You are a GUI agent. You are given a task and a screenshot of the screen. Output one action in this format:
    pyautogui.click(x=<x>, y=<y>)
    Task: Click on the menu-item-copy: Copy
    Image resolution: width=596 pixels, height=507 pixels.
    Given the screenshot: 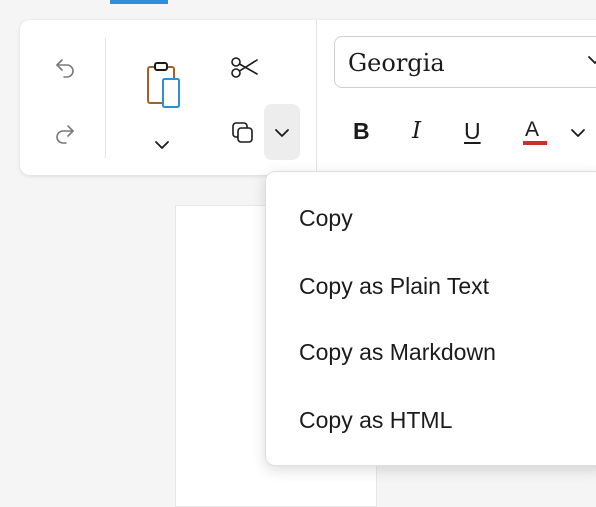 What is the action you would take?
    pyautogui.click(x=431, y=218)
    